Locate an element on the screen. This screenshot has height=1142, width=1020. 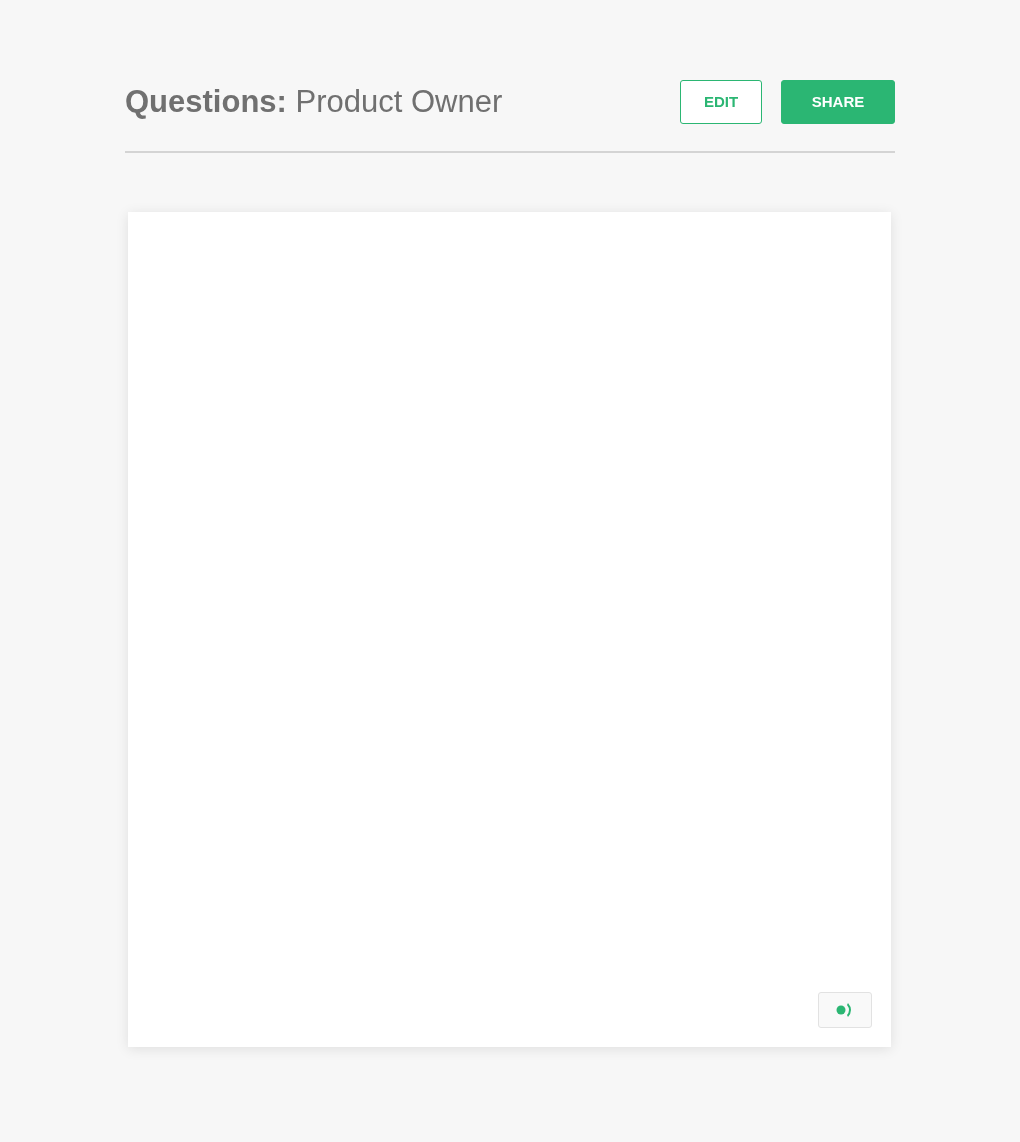
page-title: Questions: Product Owner is located at coordinates (314, 101).